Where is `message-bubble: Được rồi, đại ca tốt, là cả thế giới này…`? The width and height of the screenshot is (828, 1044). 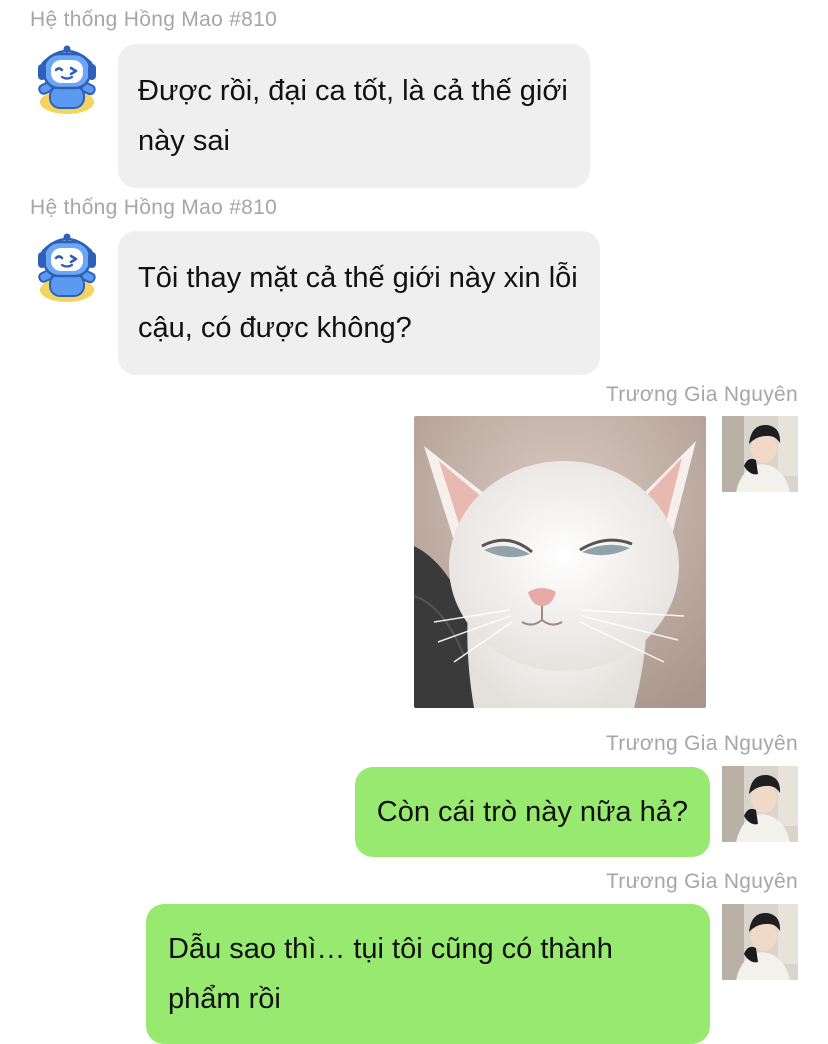 message-bubble: Được rồi, đại ca tốt, là cả thế giới này… is located at coordinates (354, 116).